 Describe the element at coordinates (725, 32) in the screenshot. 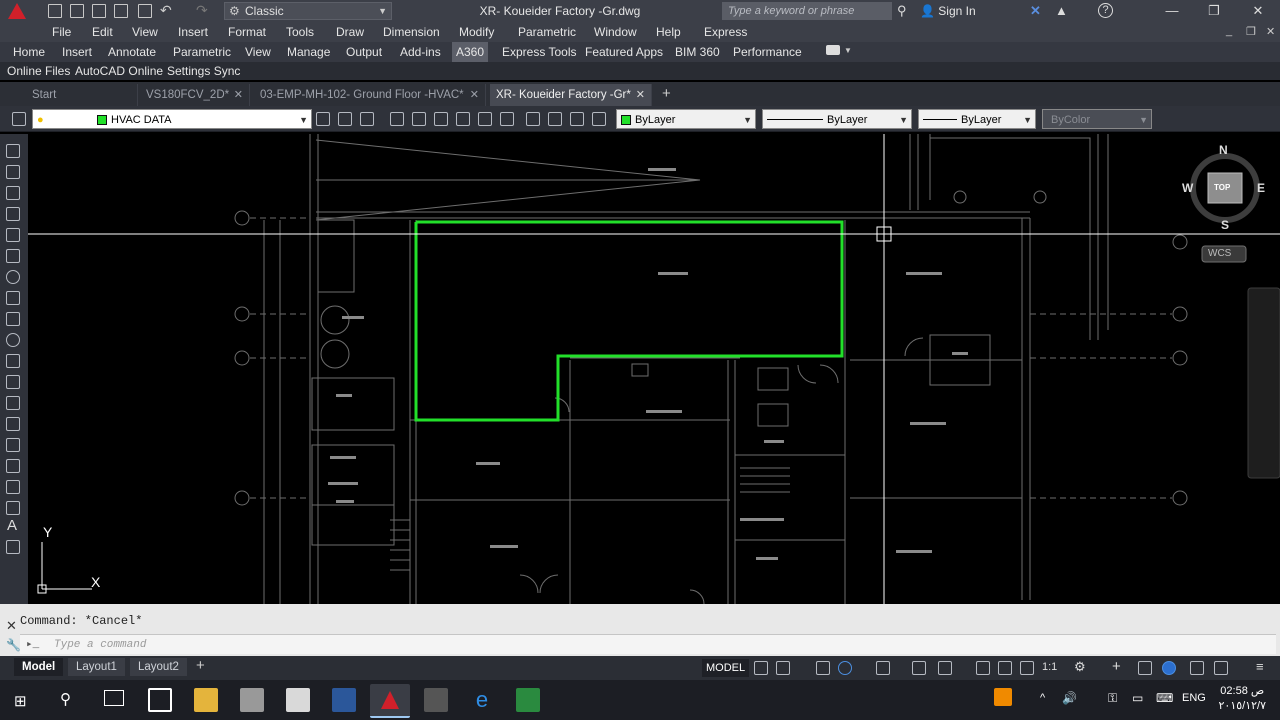

I see `menu-express: Express` at that location.